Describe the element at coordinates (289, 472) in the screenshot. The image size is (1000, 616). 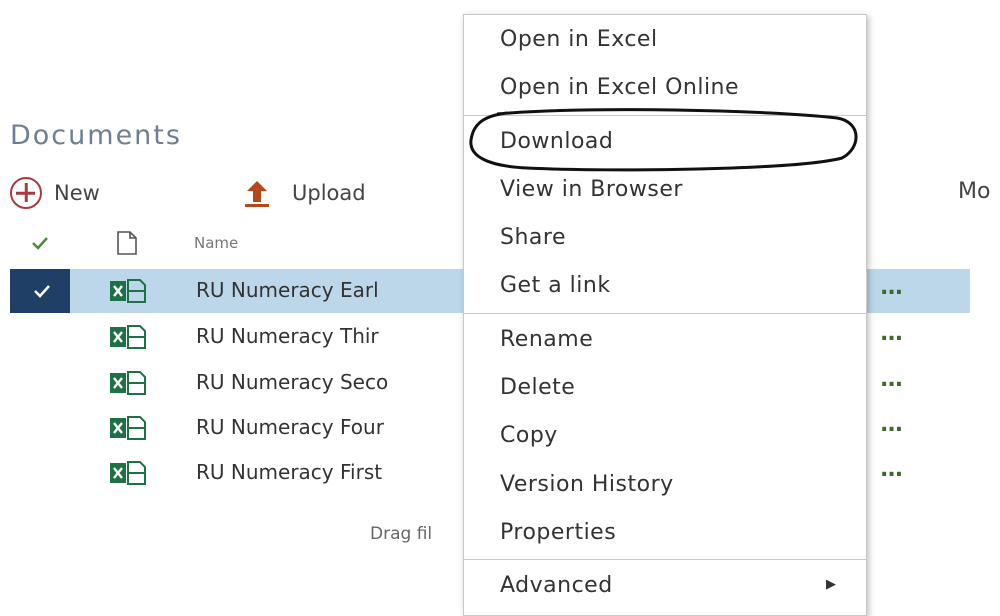
I see `file-name: RU Numeracy First` at that location.